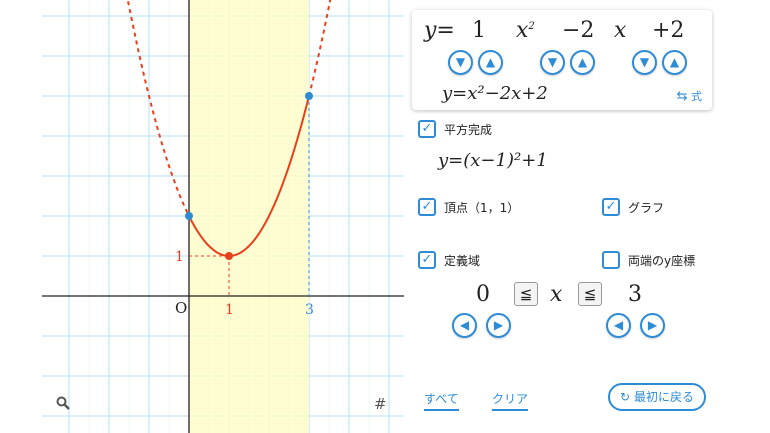 This screenshot has height=433, width=770. What do you see at coordinates (482, 207) in the screenshot?
I see `vertex-label: 頂点（1，1）` at bounding box center [482, 207].